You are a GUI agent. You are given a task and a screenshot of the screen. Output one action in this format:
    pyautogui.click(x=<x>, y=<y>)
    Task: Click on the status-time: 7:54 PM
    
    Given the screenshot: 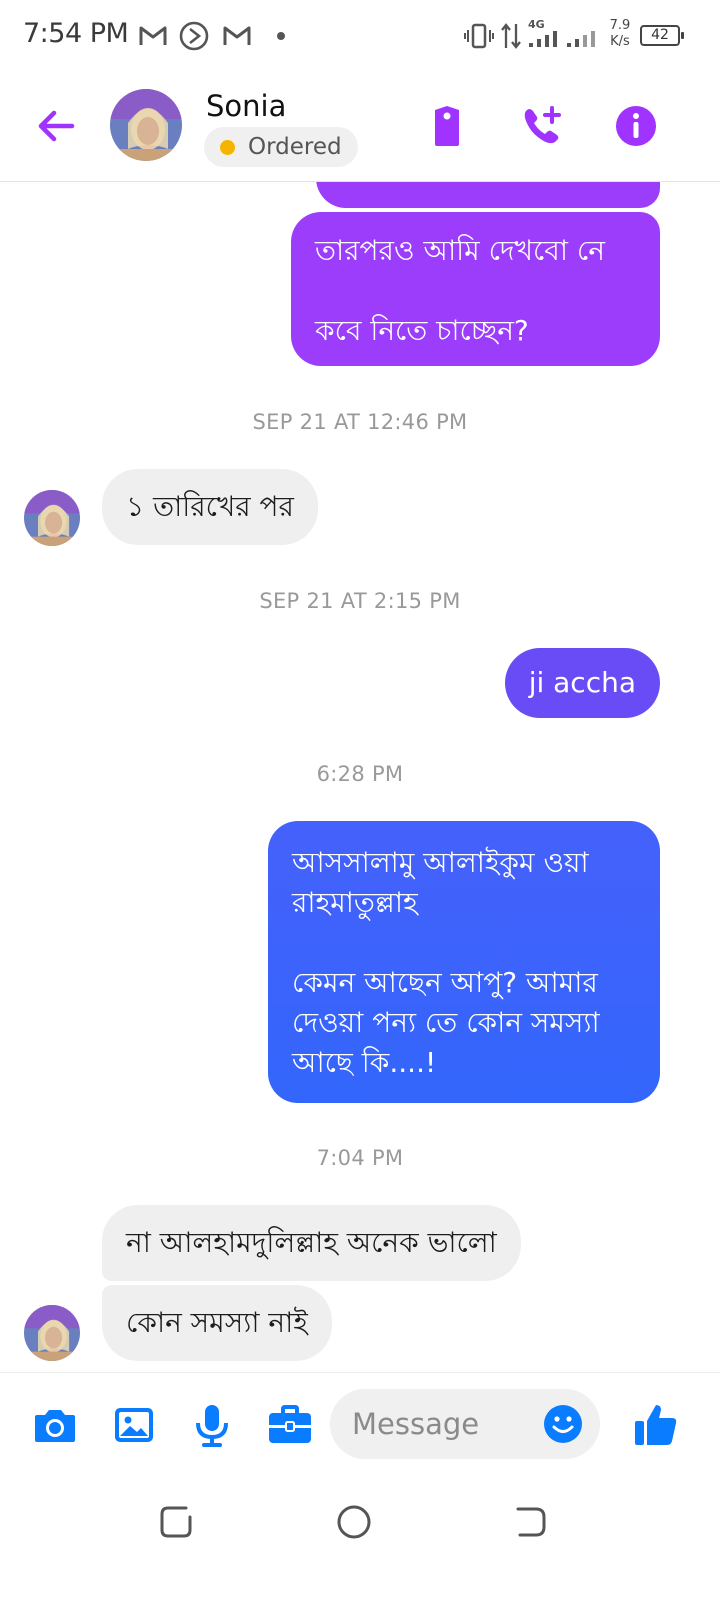 What is the action you would take?
    pyautogui.click(x=76, y=33)
    